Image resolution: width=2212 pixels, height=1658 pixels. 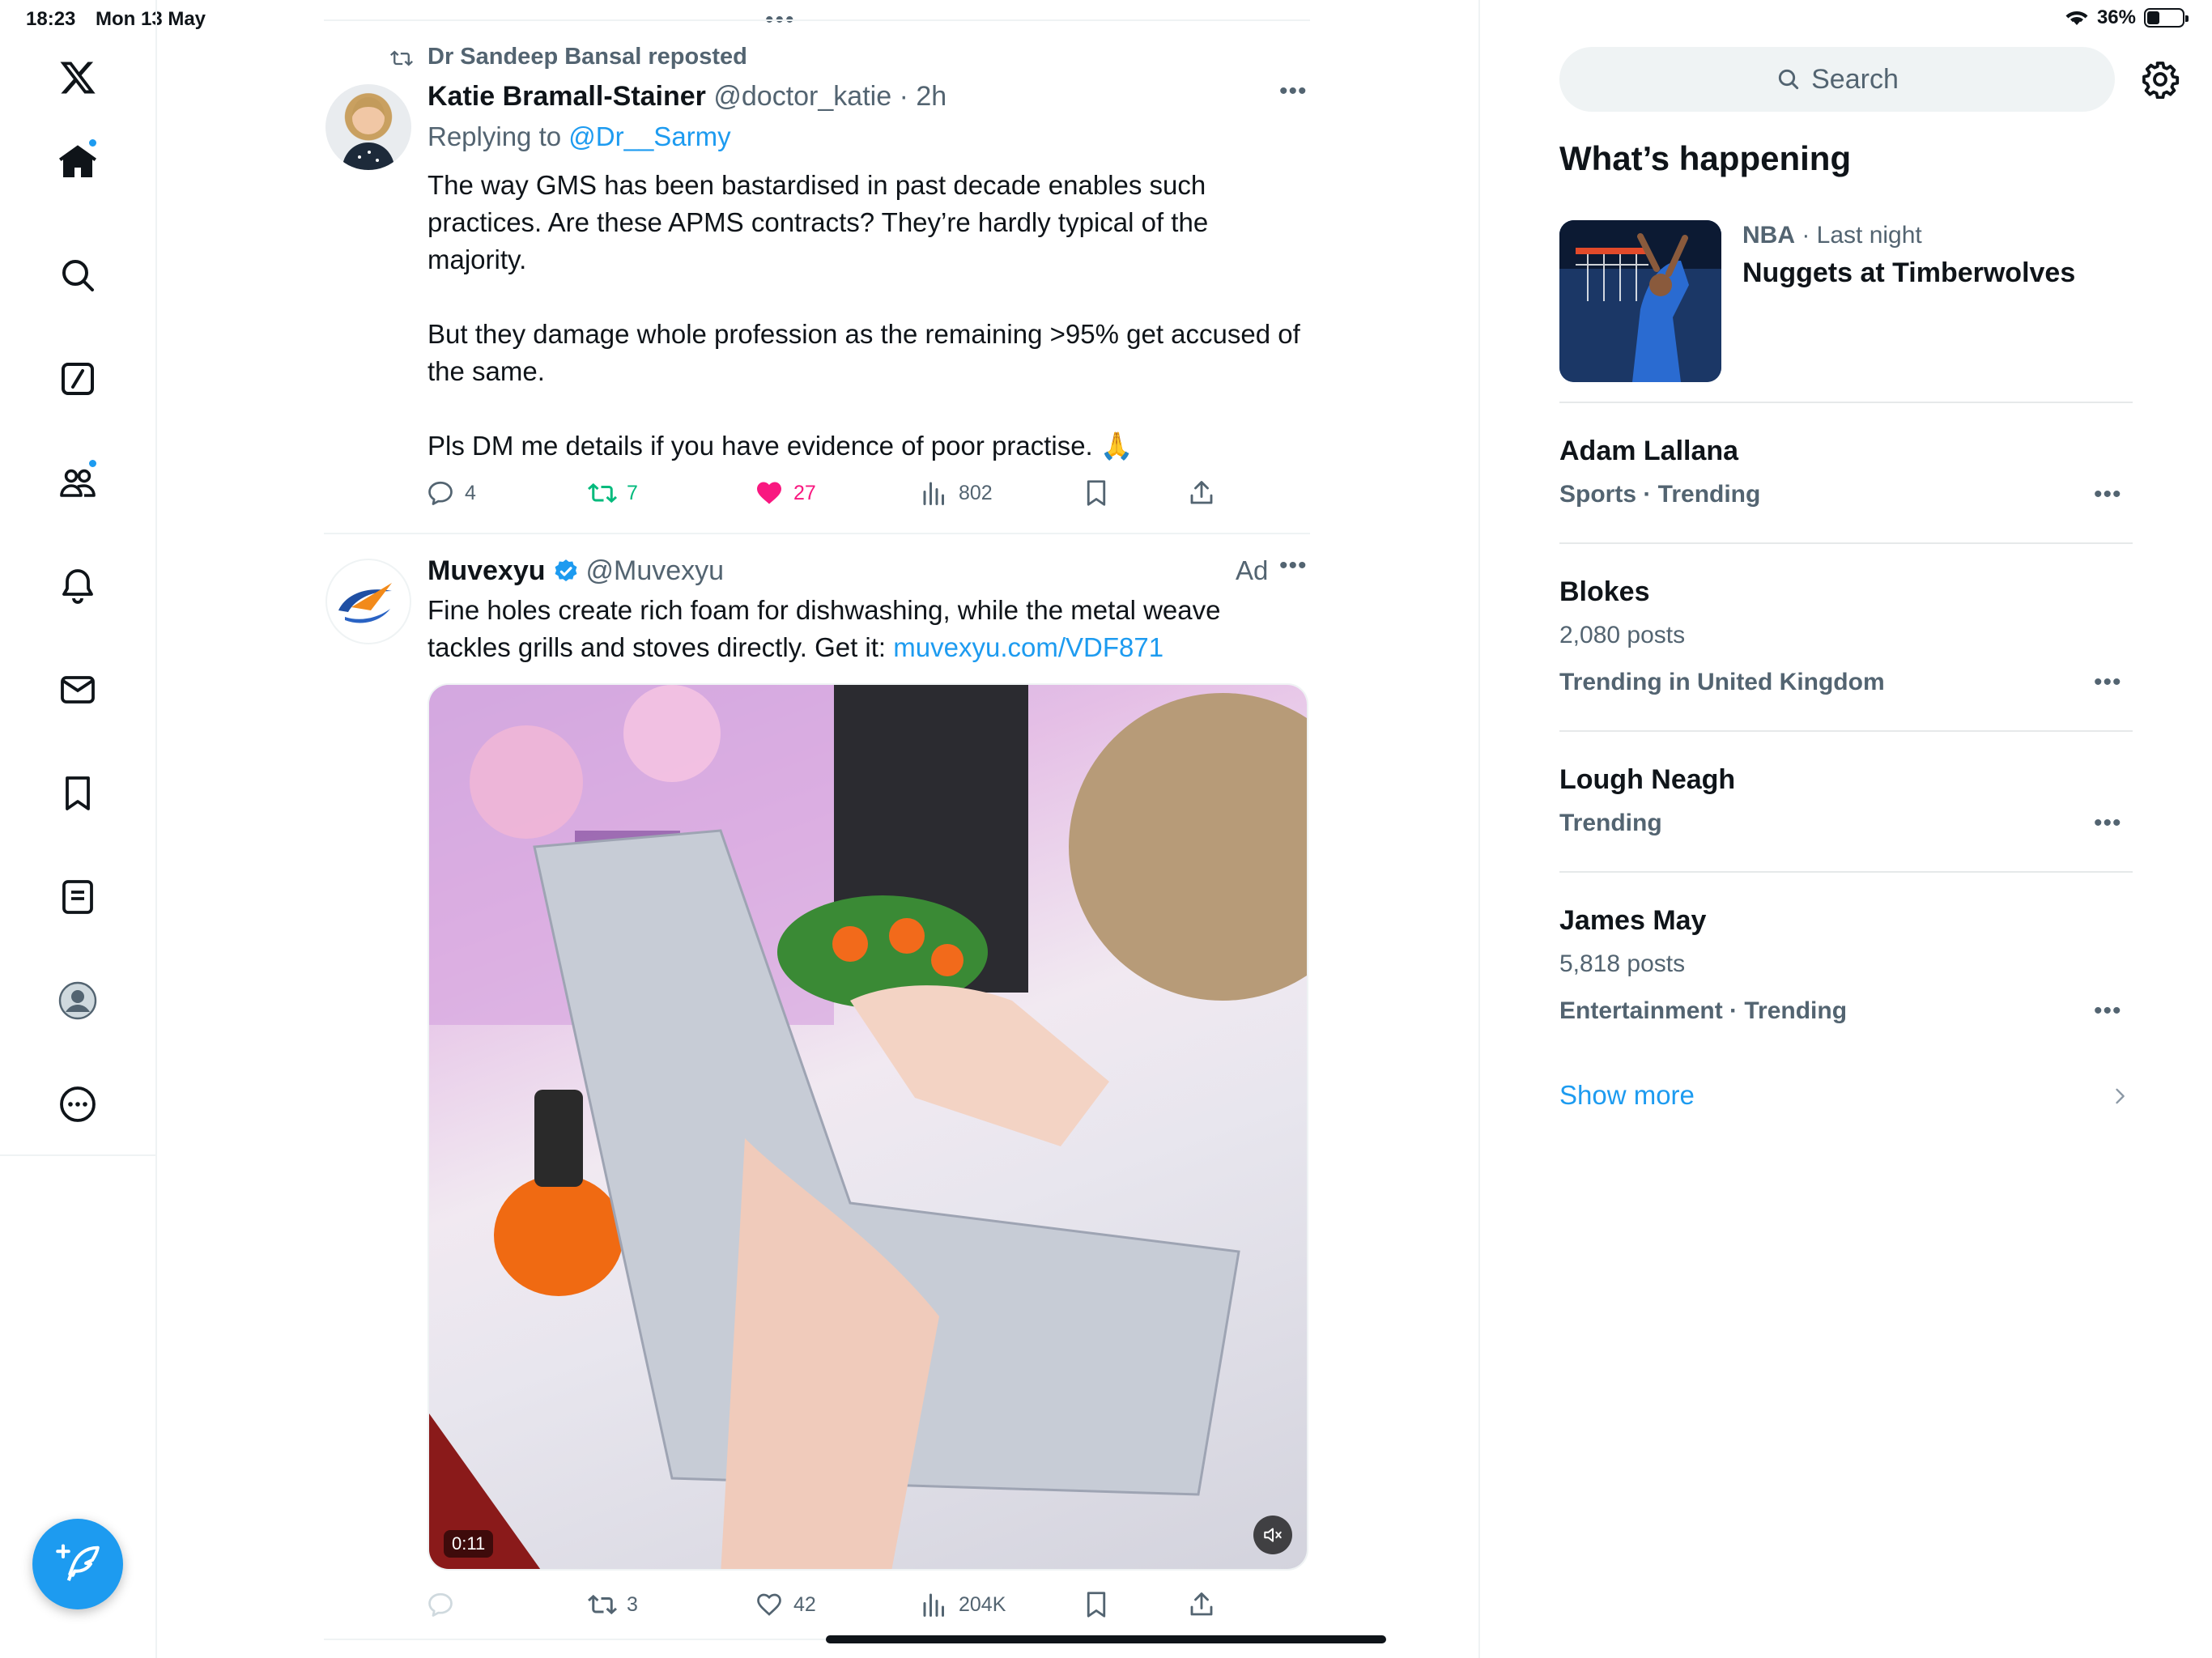 I want to click on left-nav, so click(x=78, y=829).